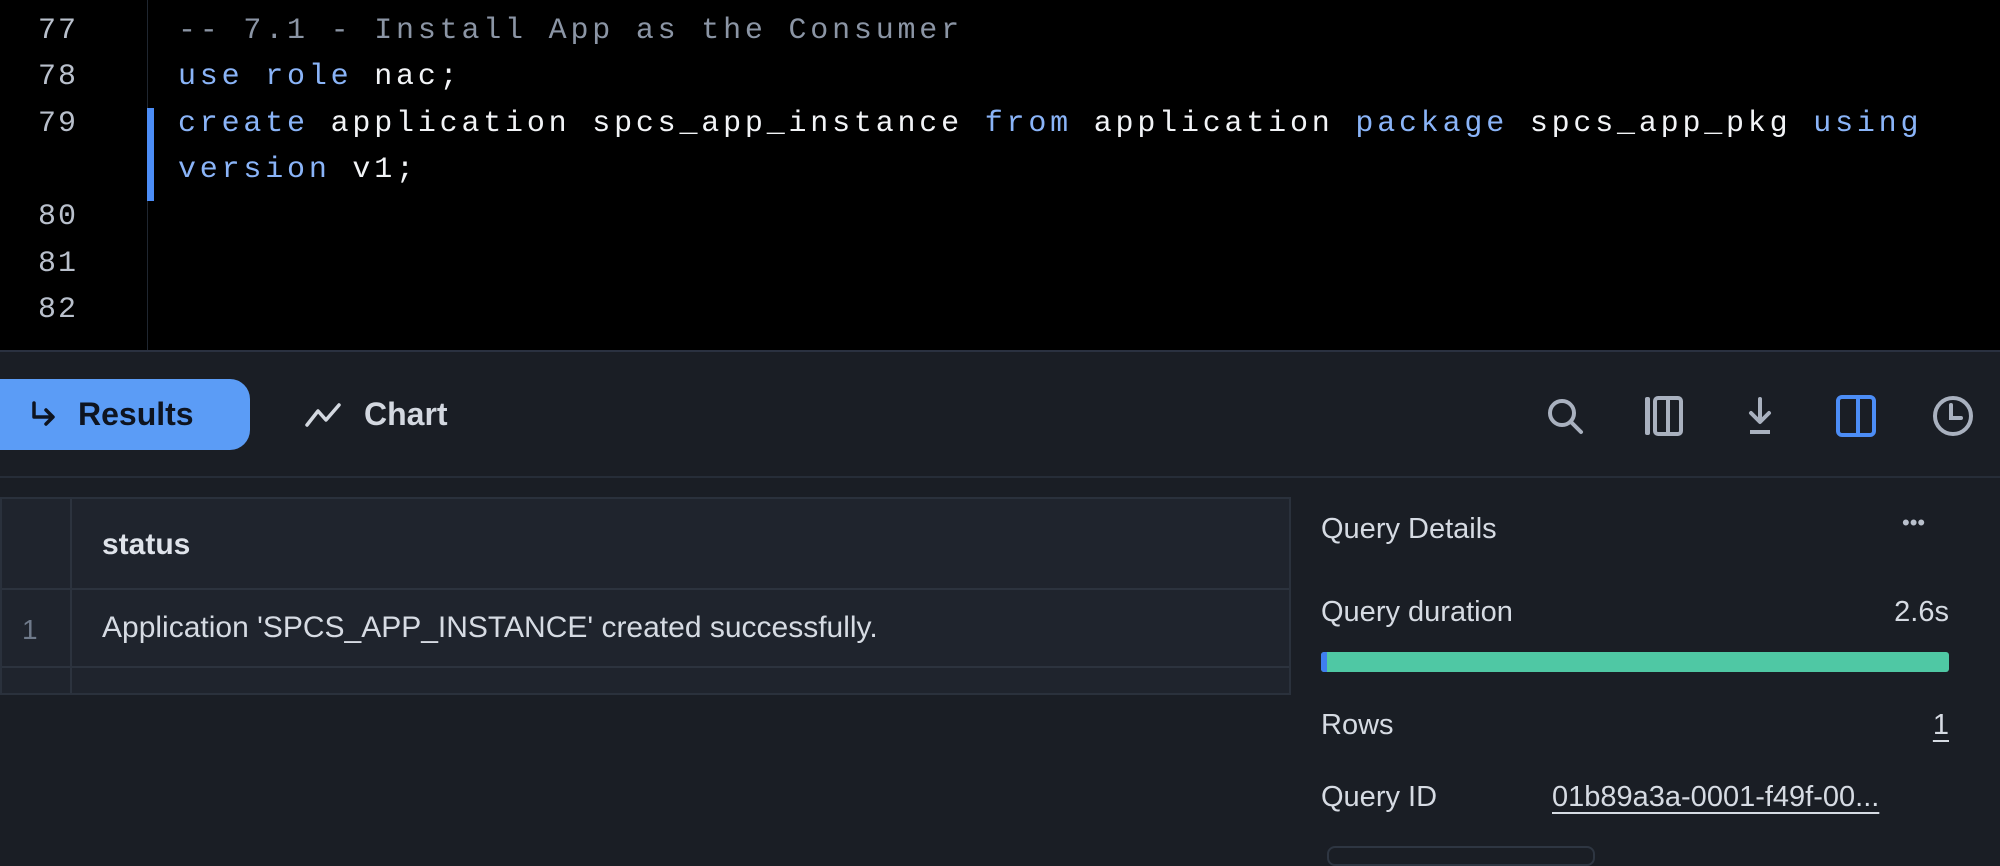 The image size is (2000, 866). Describe the element at coordinates (1324, 662) in the screenshot. I see `compile-segment` at that location.